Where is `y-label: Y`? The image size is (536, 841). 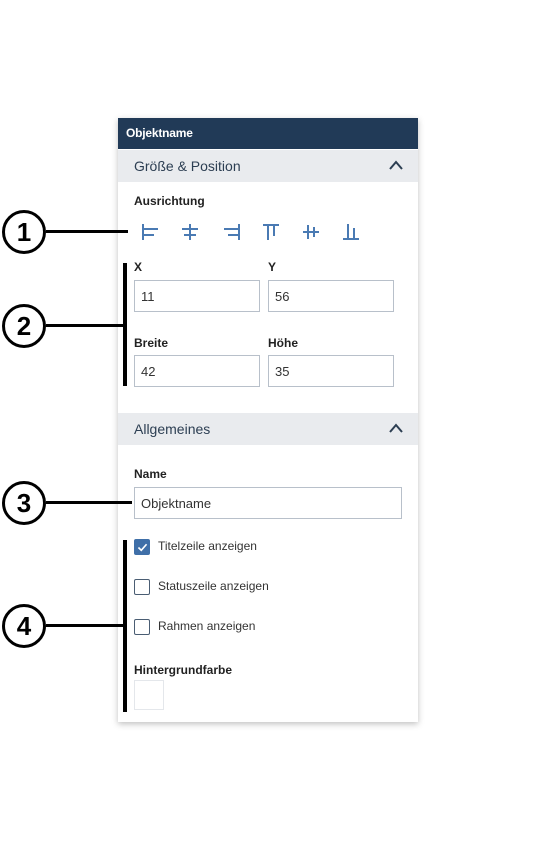 y-label: Y is located at coordinates (272, 267).